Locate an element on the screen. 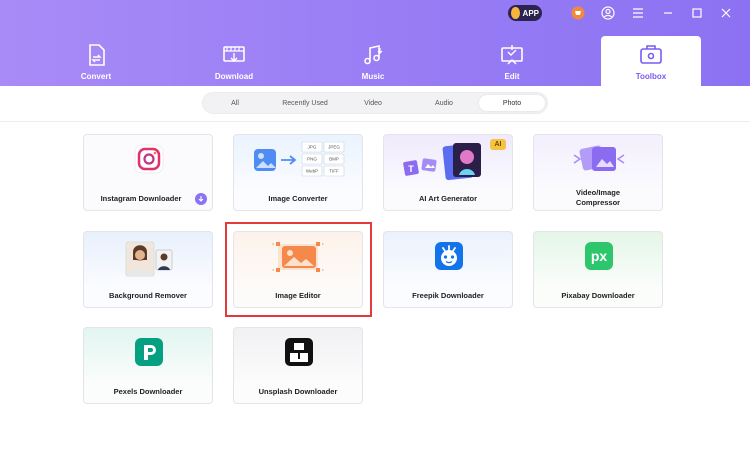  tool-label: Freepik Downloader is located at coordinates (448, 295).